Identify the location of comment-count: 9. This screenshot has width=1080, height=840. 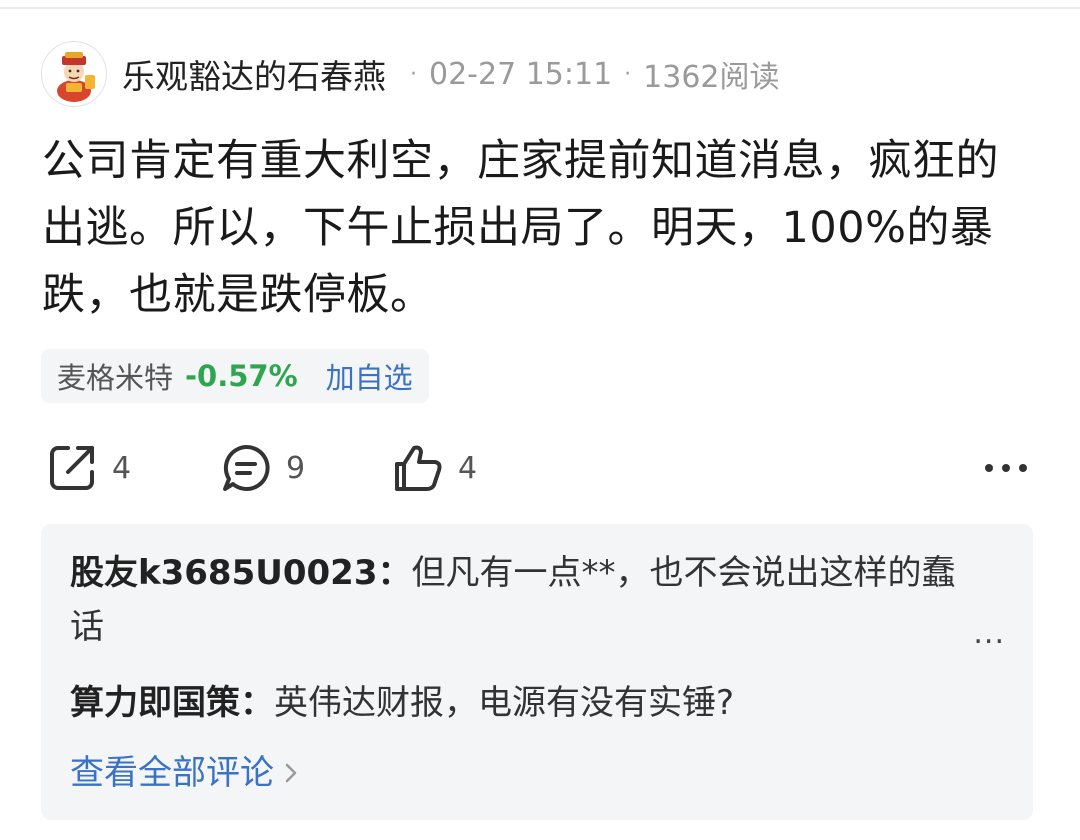
(296, 468).